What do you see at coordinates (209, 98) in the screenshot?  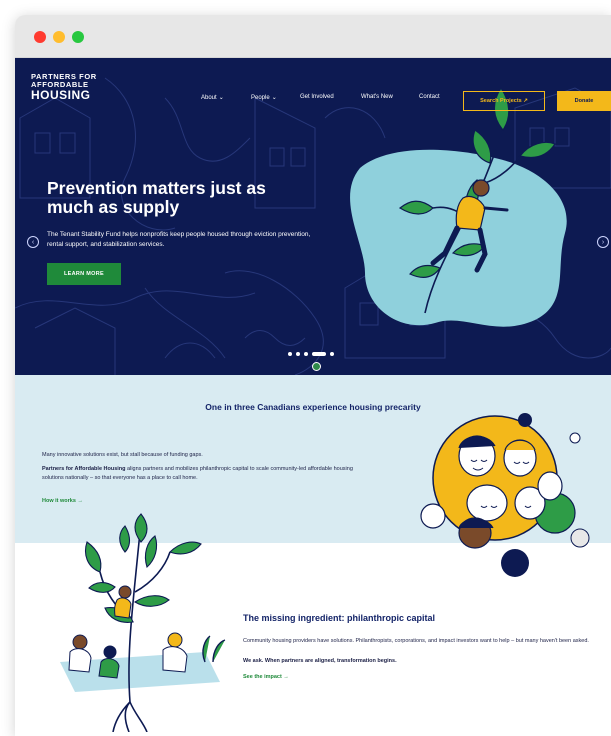 I see `nav-item-label: About` at bounding box center [209, 98].